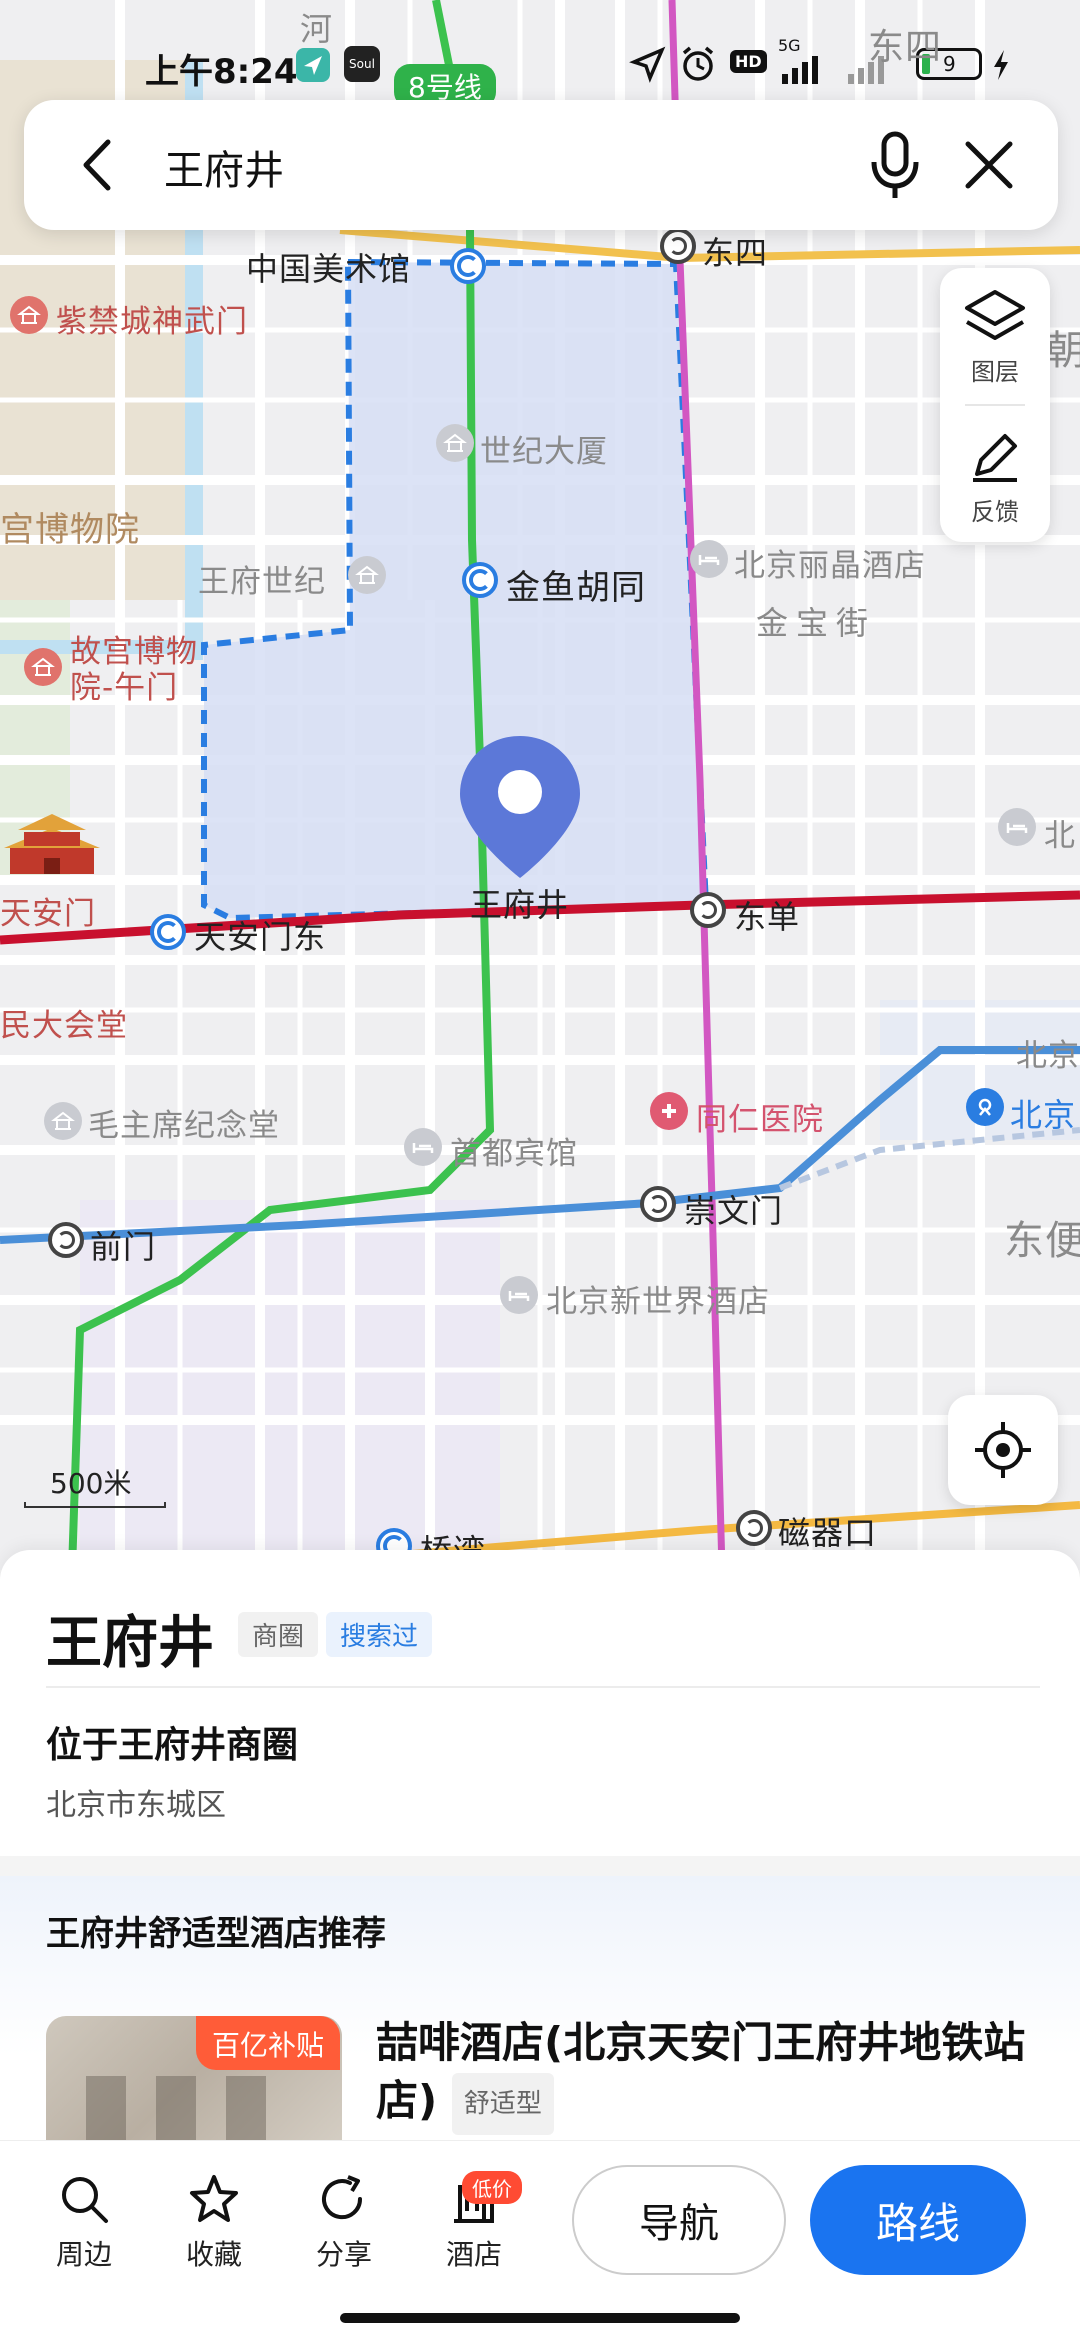 Image resolution: width=1080 pixels, height=2340 pixels. I want to click on hotel-card: 喆啡酒店(北京天安门王府井地铁站店) 舒适型, so click(706, 2074).